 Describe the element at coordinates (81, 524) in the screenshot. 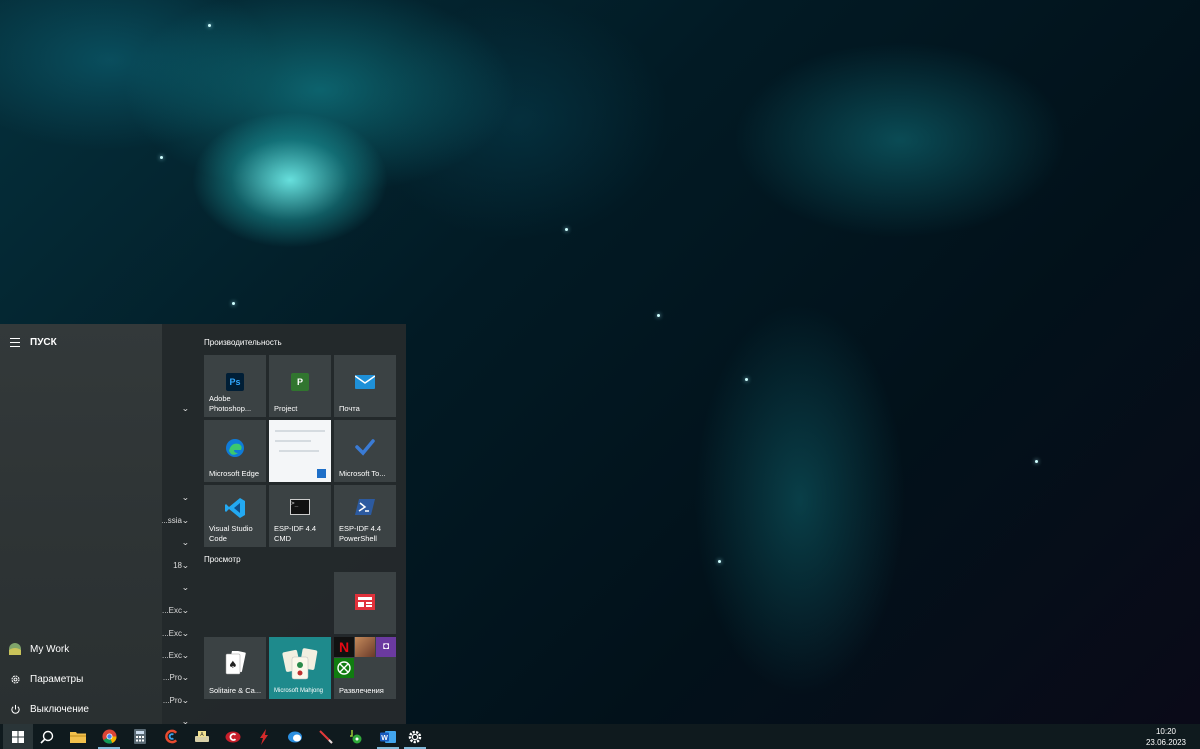

I see `start-rail: ПУСК My Work Параметры Выключение` at that location.